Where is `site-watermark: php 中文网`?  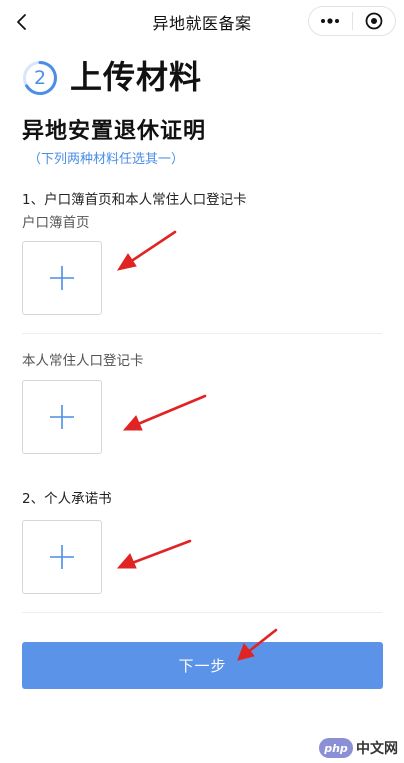
site-watermark: php 中文网 is located at coordinates (358, 748).